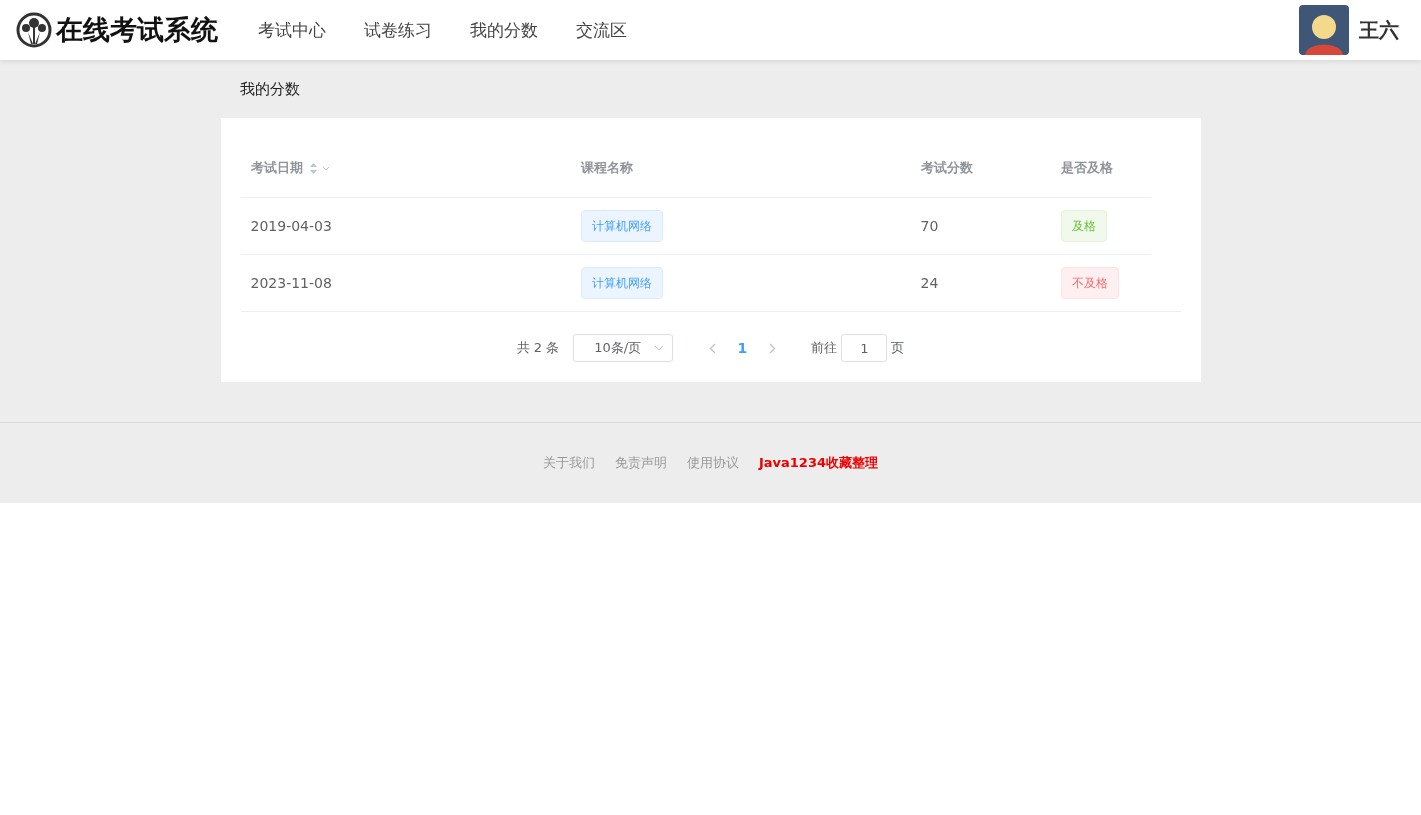 This screenshot has width=1421, height=815. Describe the element at coordinates (772, 348) in the screenshot. I see `chevron-right-icon` at that location.